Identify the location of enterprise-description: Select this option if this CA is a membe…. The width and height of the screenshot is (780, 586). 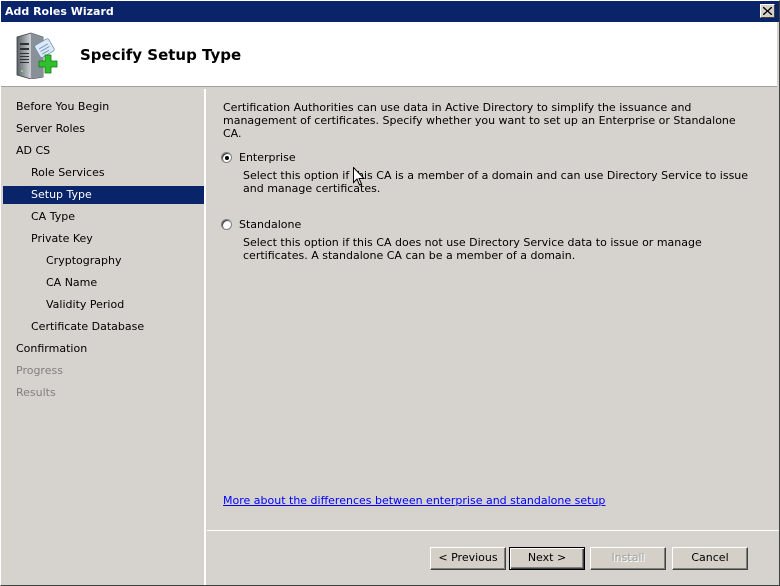
(496, 182).